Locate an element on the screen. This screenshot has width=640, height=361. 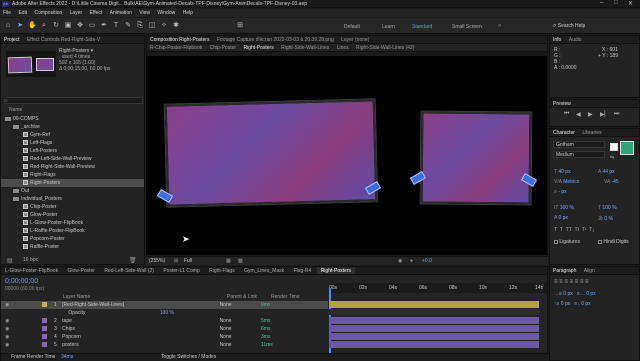
clone-tool-icon: ⎘ is located at coordinates (140, 26).